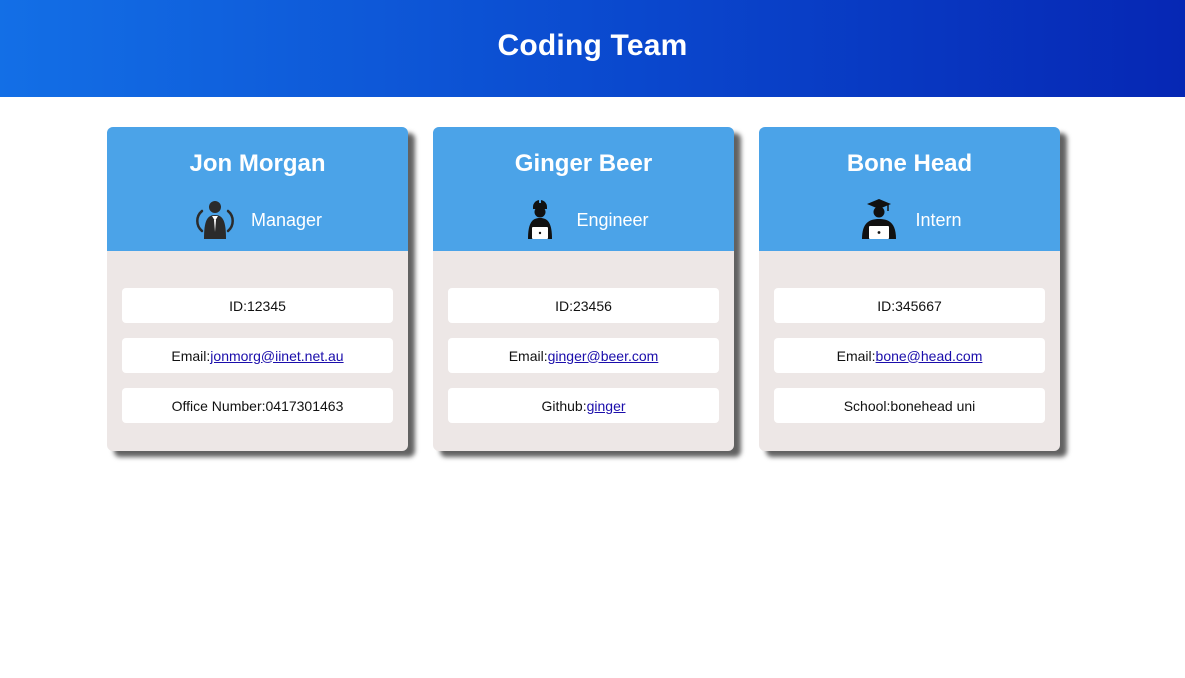 This screenshot has width=1185, height=678. What do you see at coordinates (257, 163) in the screenshot?
I see `employee-name: Jon Morgan` at bounding box center [257, 163].